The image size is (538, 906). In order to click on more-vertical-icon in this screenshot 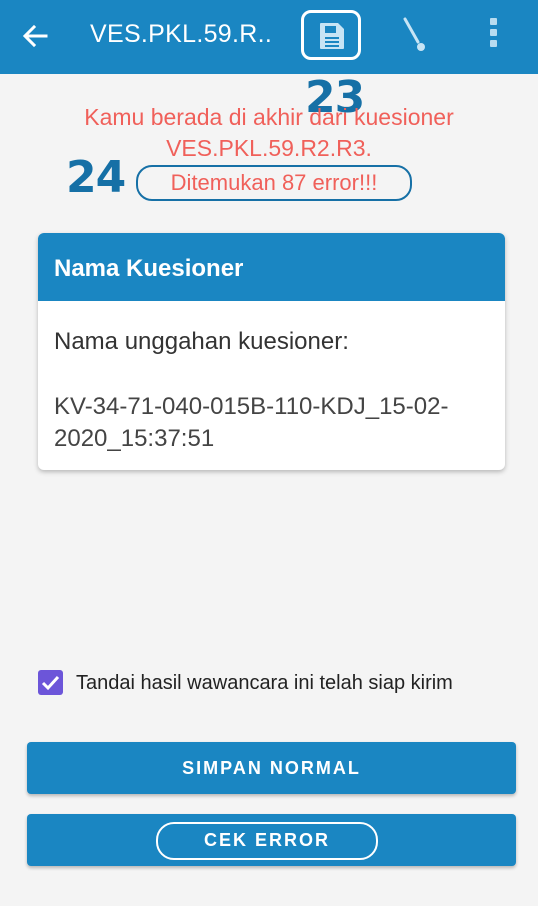, I will do `click(493, 35)`.